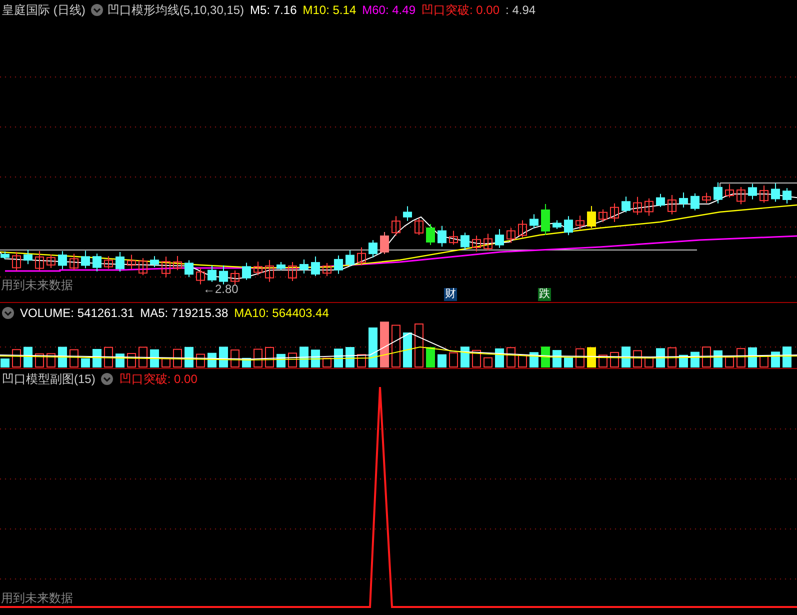 The width and height of the screenshot is (797, 615). Describe the element at coordinates (44, 10) in the screenshot. I see `chart-title: 皇庭国际 (日线)` at that location.